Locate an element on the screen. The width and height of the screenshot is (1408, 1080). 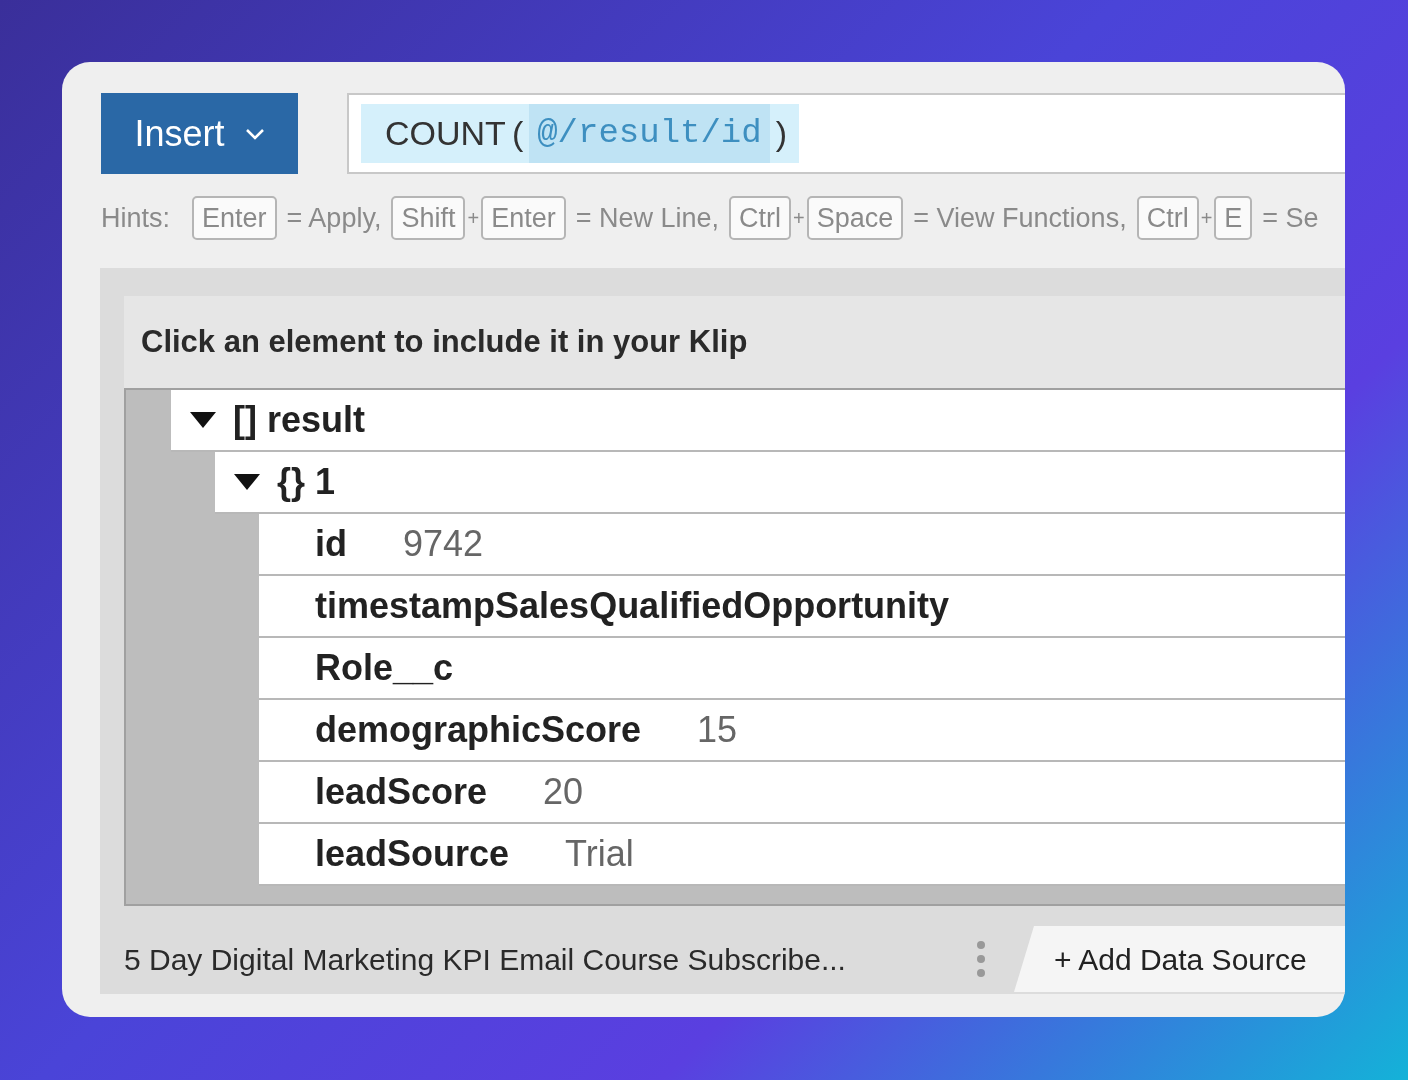
hint-text: = New Line, is located at coordinates (647, 218).